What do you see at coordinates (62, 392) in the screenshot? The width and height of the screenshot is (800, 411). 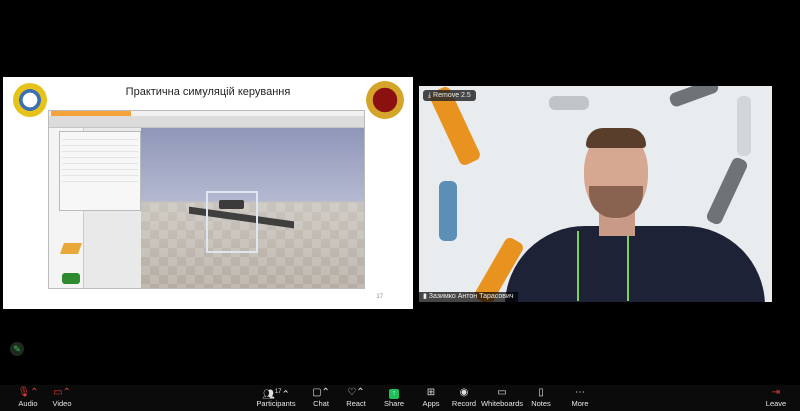 I see `camera-off-icon: ▭⌃` at bounding box center [62, 392].